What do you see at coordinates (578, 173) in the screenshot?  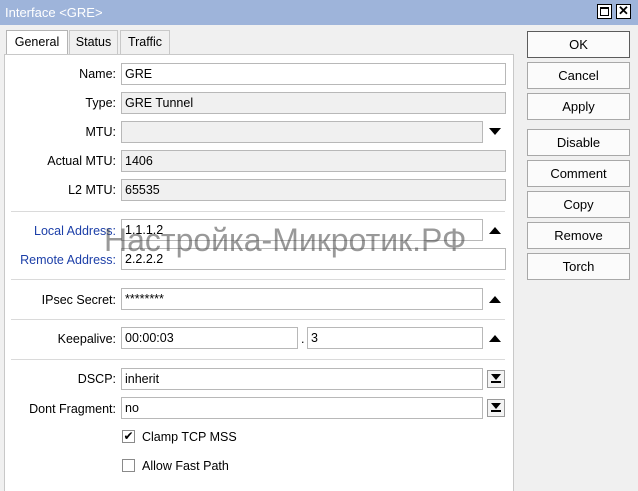 I see `comment-button: Comment` at bounding box center [578, 173].